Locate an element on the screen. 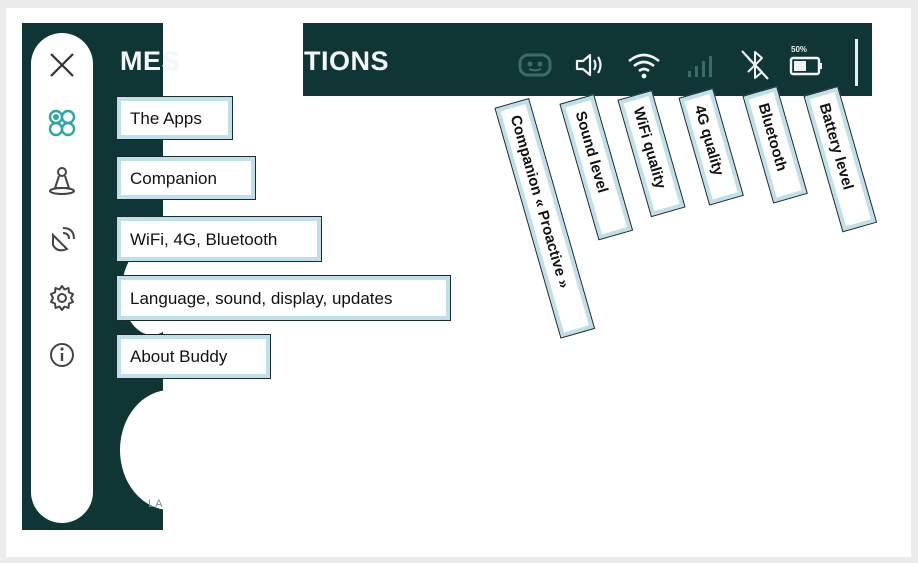 The width and height of the screenshot is (918, 563). truncated-label: LA is located at coordinates (156, 504).